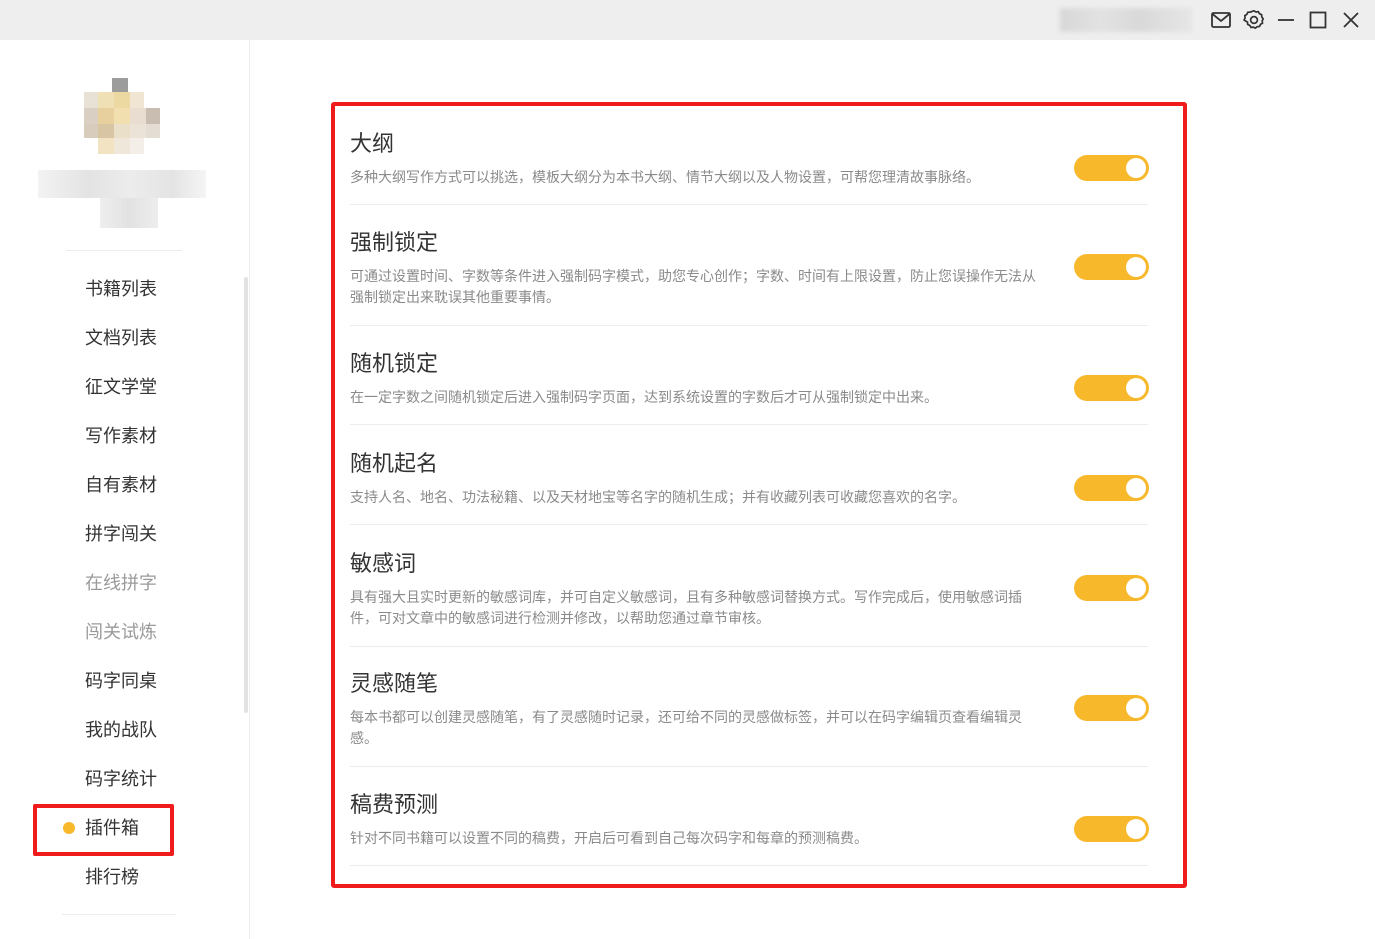 This screenshot has height=939, width=1375. Describe the element at coordinates (383, 564) in the screenshot. I see `plugin-title: 敏感词` at that location.